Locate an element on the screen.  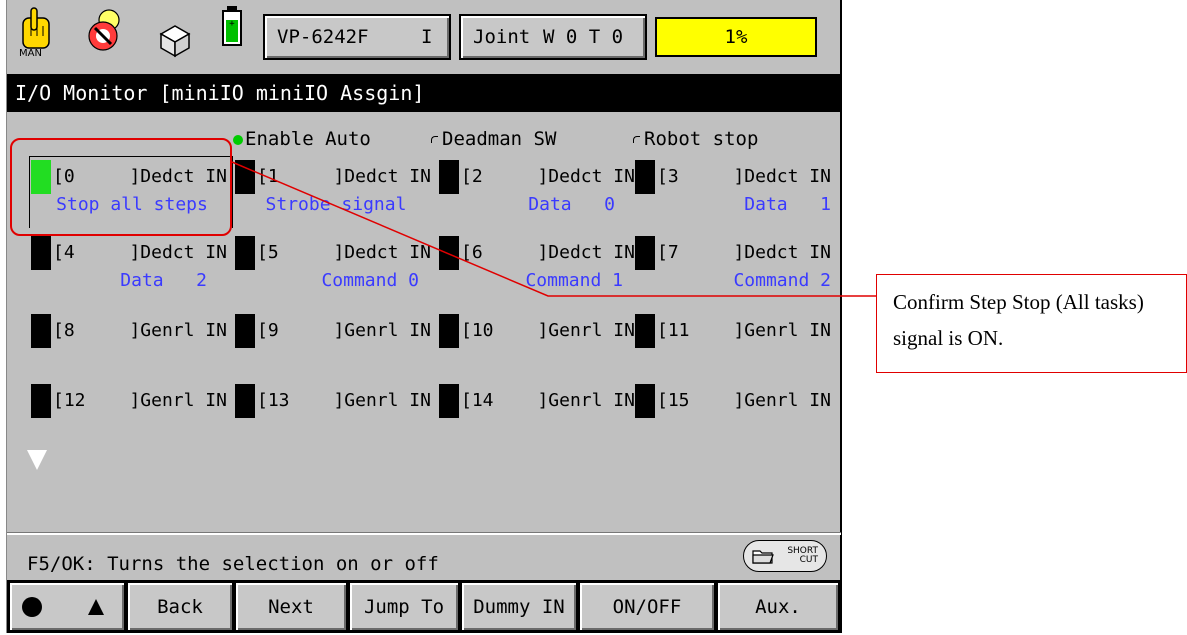
speed-indicator: 1% is located at coordinates (736, 37).